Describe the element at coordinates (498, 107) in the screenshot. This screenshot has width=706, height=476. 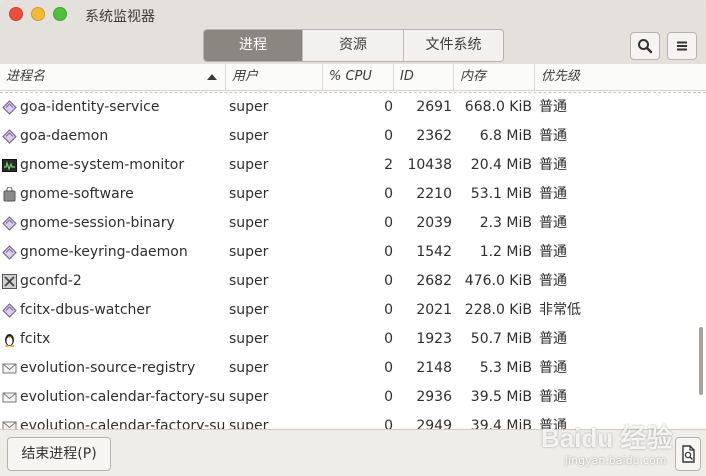
I see `process-memory: 668.0 KiB` at that location.